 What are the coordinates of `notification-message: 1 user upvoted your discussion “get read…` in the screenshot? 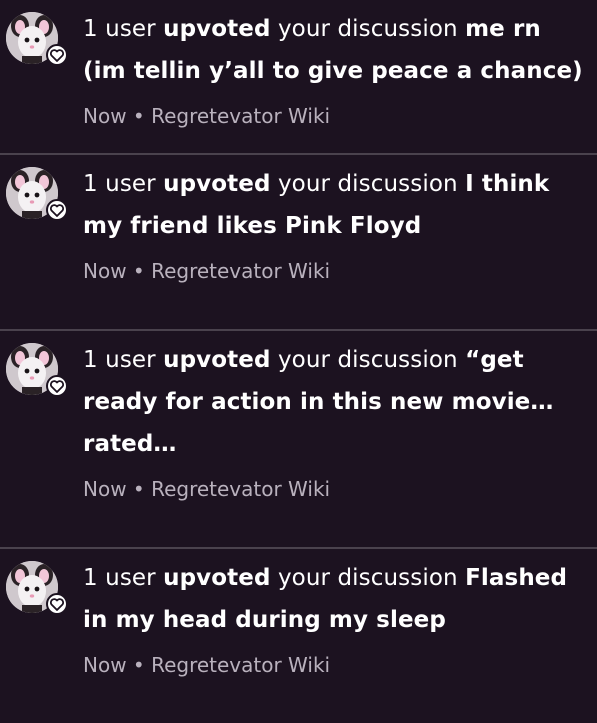 It's located at (333, 402).